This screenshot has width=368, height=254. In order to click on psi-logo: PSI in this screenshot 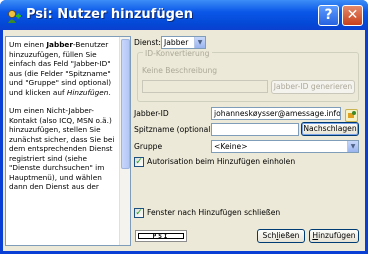, I will do `click(161, 236)`.